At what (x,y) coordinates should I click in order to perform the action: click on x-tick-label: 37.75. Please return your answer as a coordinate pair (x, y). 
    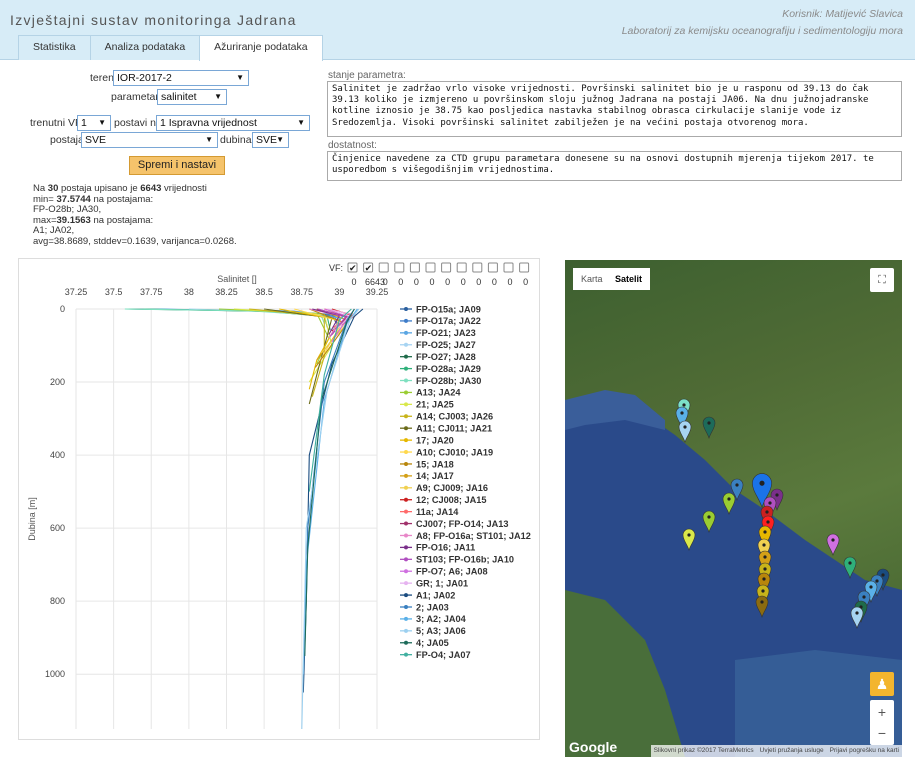
    Looking at the image, I should click on (151, 292).